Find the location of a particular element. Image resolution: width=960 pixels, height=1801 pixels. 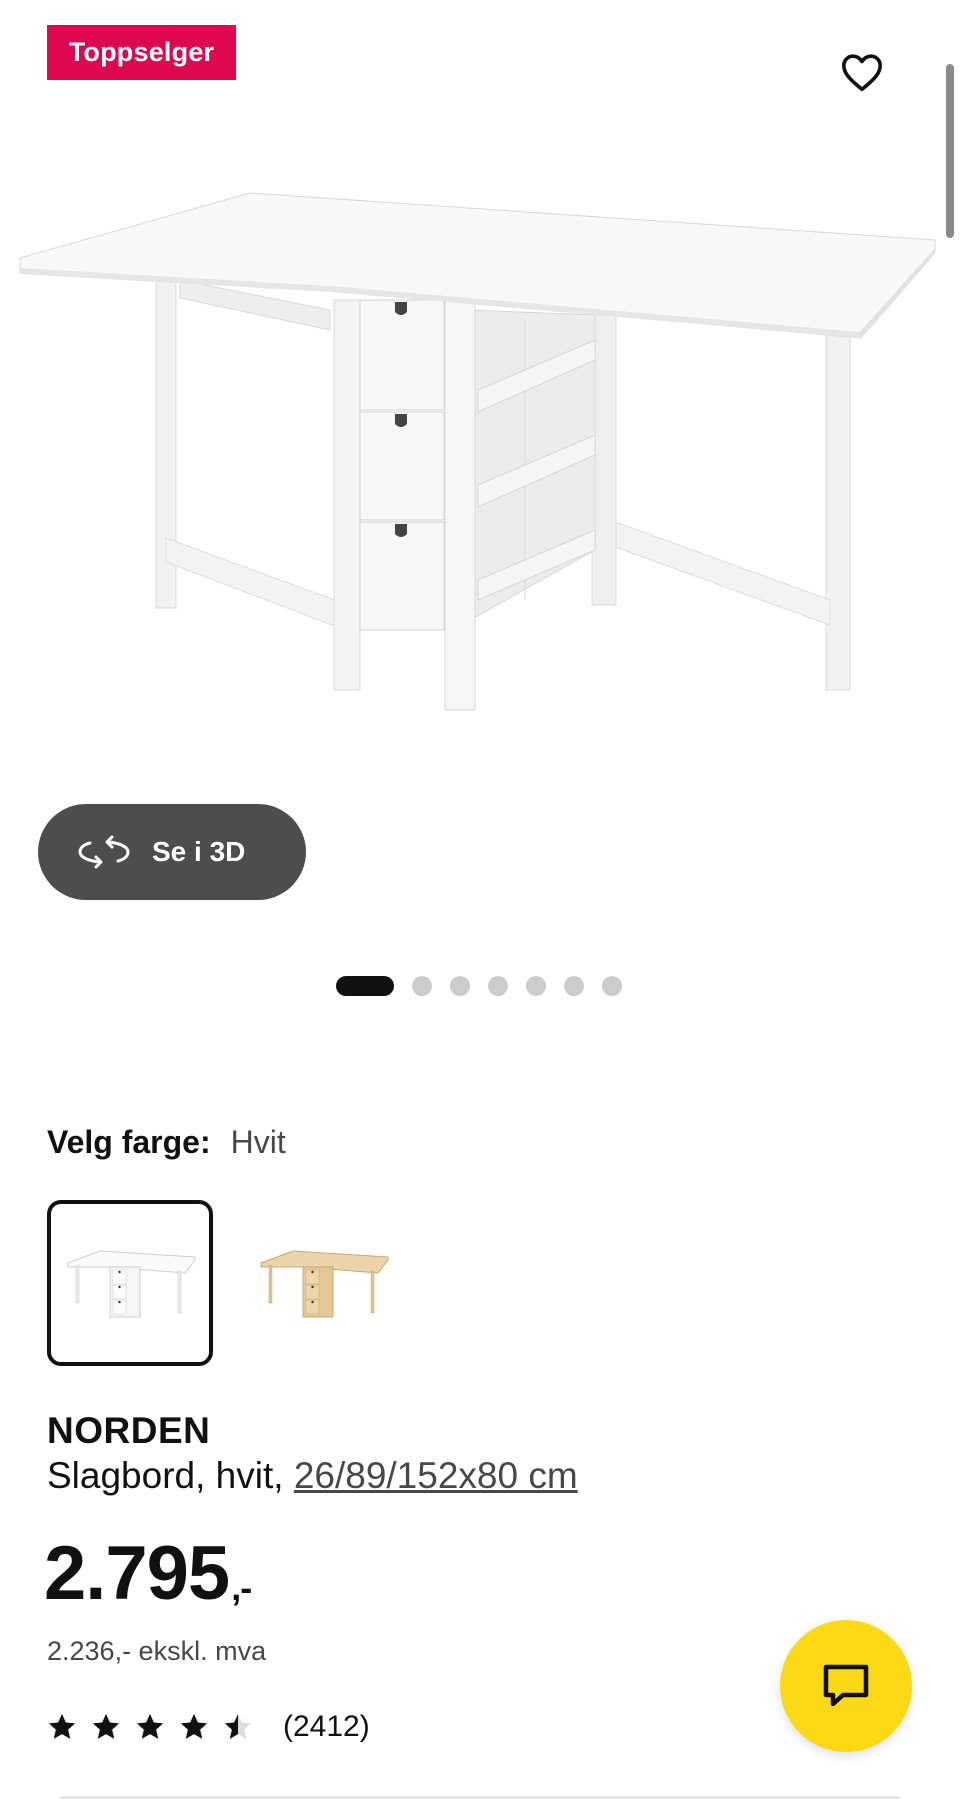

favorite-button is located at coordinates (862, 72).